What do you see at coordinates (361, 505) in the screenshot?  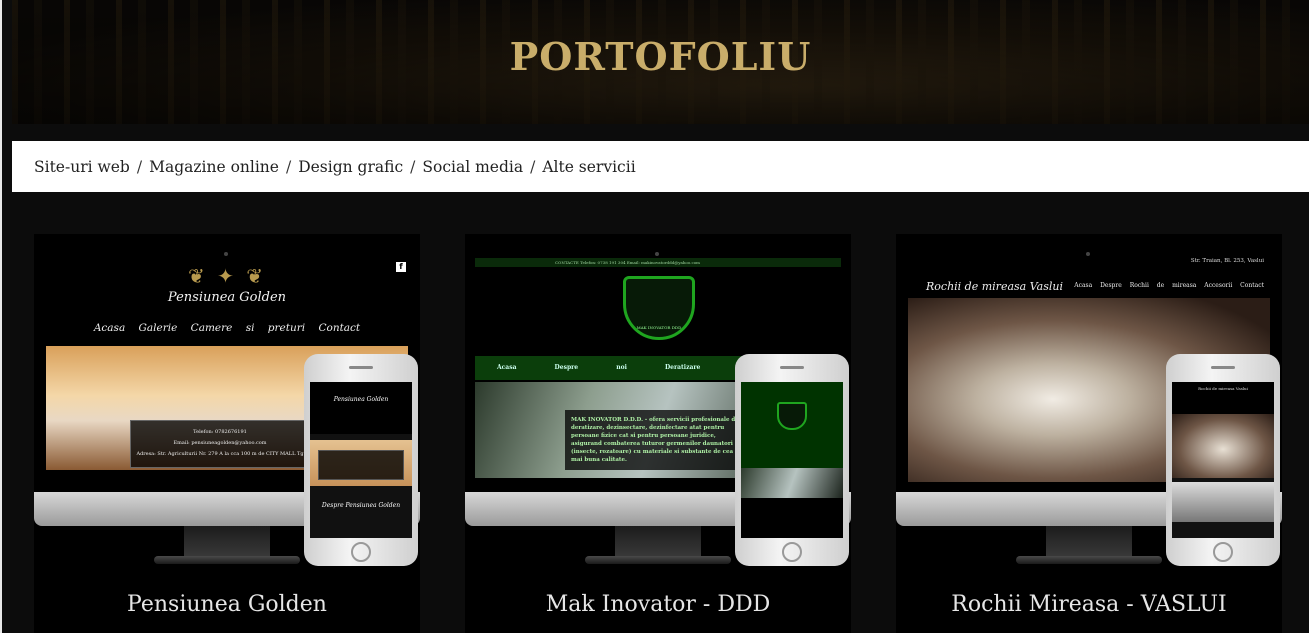 I see `phone-footer-text: Despre Pensiunea Golden` at bounding box center [361, 505].